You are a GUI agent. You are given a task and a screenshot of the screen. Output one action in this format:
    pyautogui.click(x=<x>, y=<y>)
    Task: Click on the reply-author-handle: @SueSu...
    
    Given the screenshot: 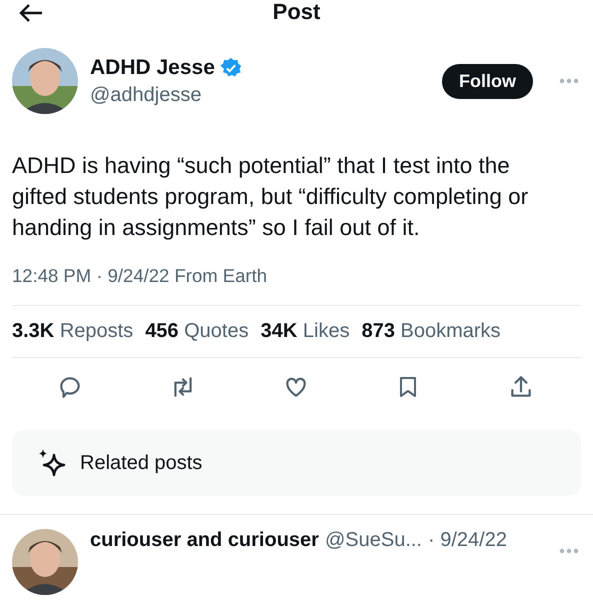 What is the action you would take?
    pyautogui.click(x=373, y=540)
    